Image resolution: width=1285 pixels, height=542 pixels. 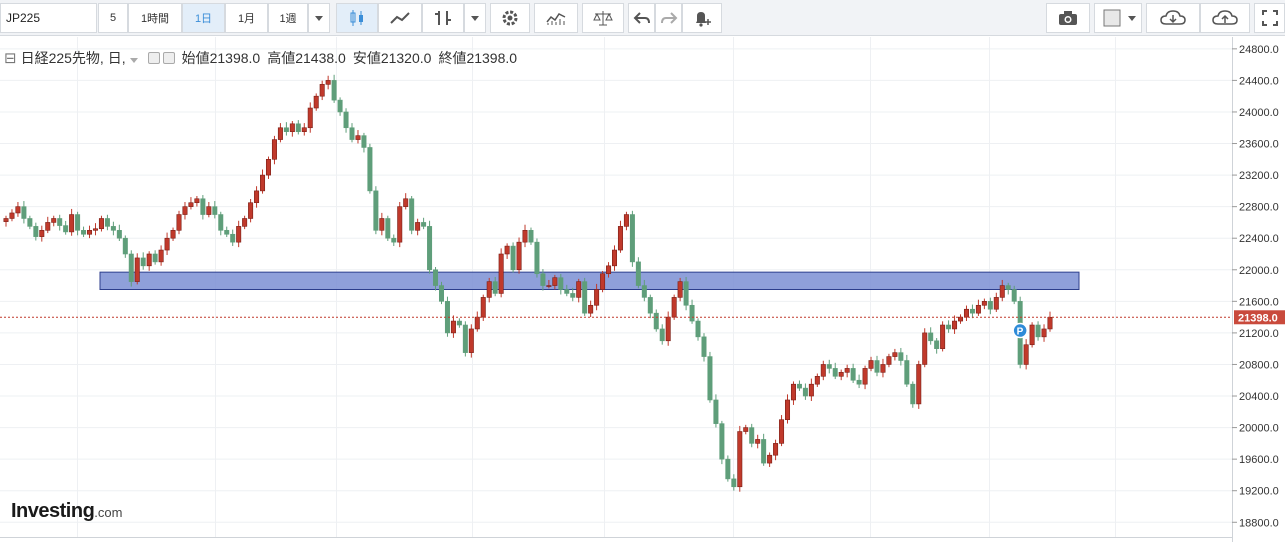 I want to click on indicators-button, so click(x=443, y=18).